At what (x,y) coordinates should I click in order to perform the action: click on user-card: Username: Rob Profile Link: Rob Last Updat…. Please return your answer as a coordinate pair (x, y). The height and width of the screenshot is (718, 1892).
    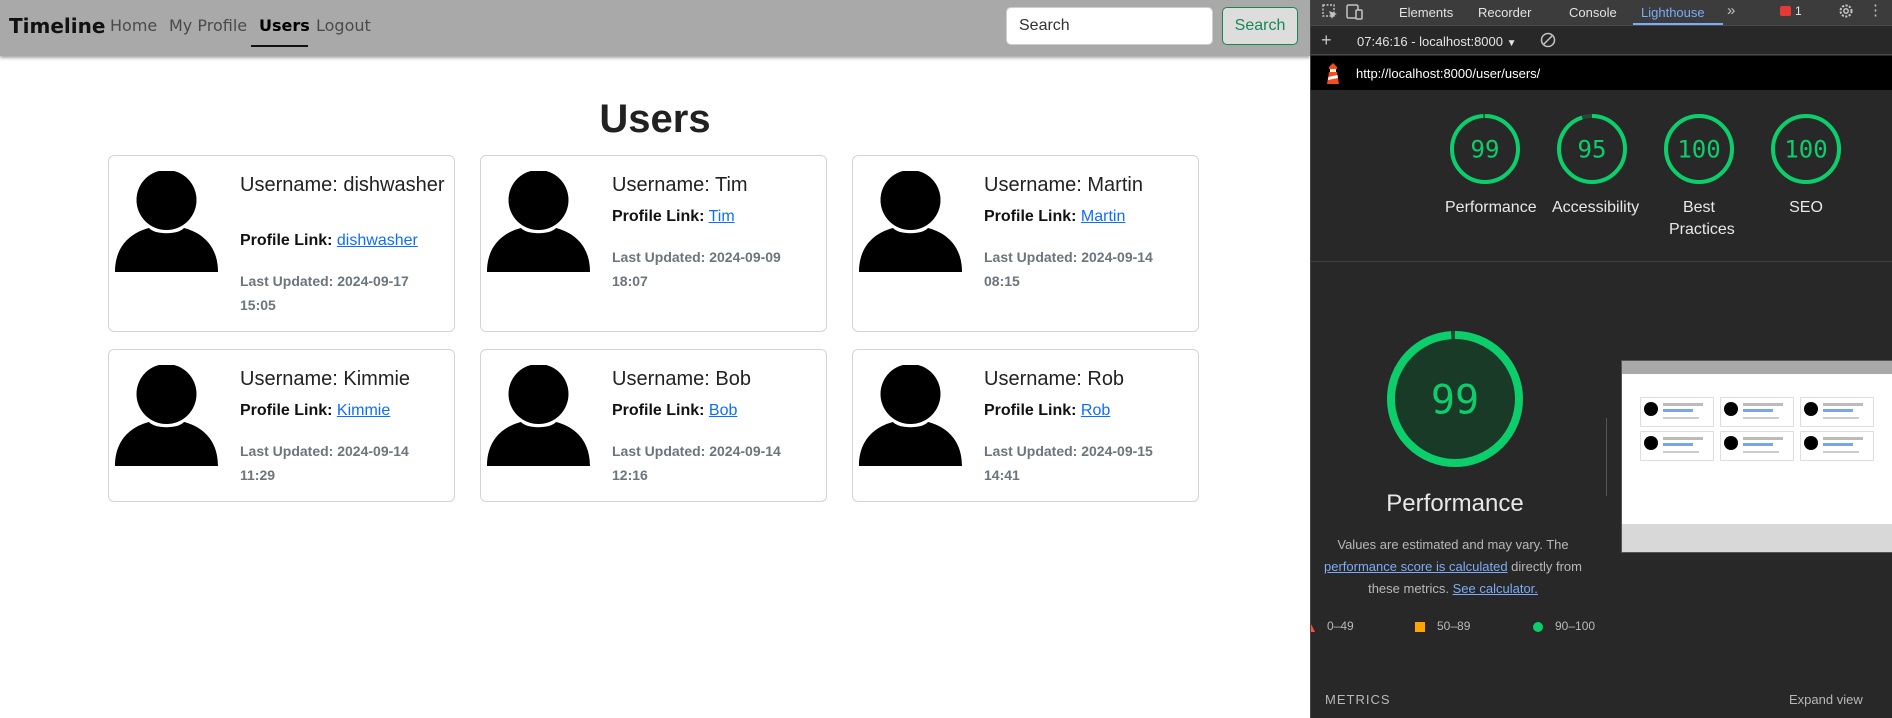
    Looking at the image, I should click on (1025, 425).